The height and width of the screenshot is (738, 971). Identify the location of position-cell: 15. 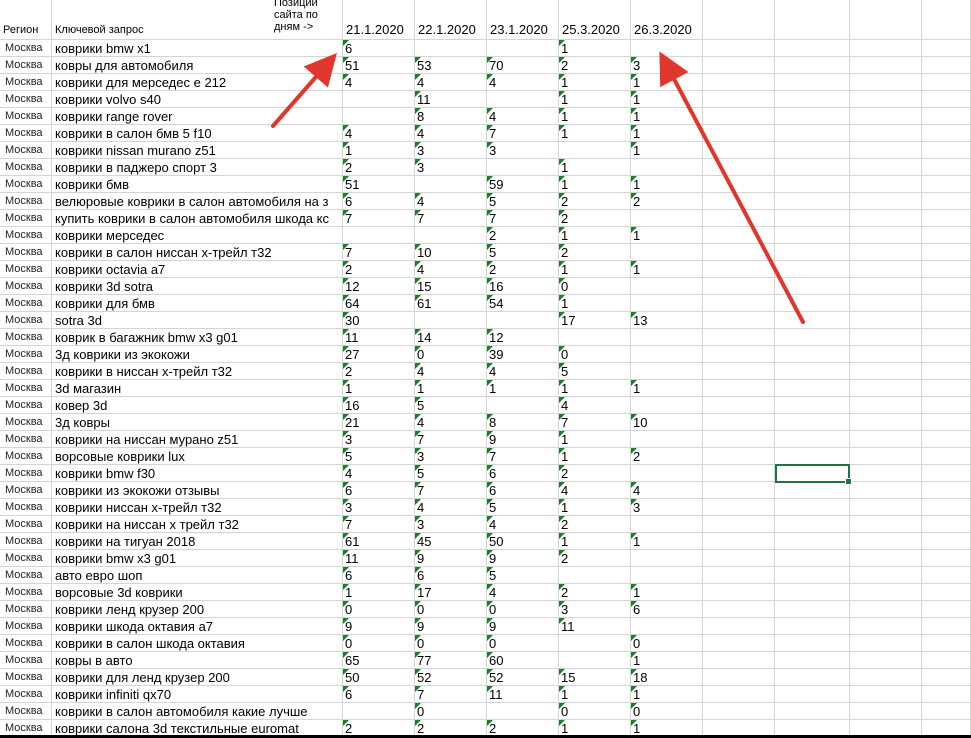
(595, 677).